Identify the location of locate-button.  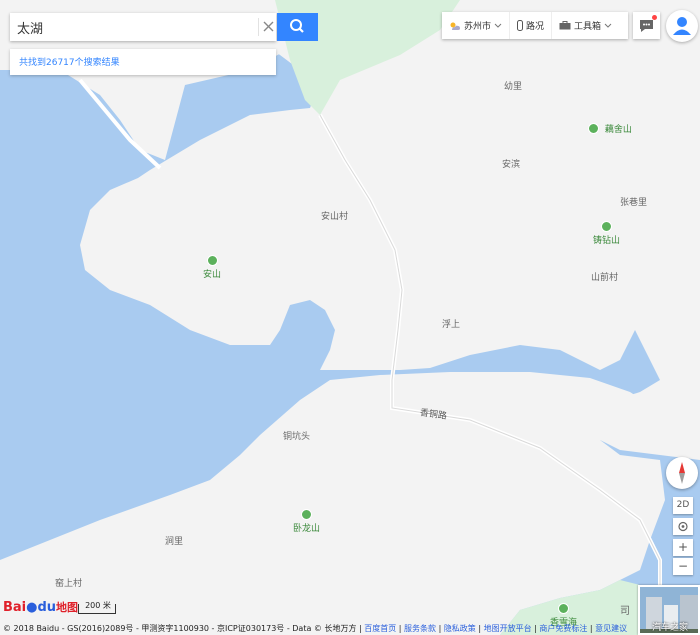
(683, 526).